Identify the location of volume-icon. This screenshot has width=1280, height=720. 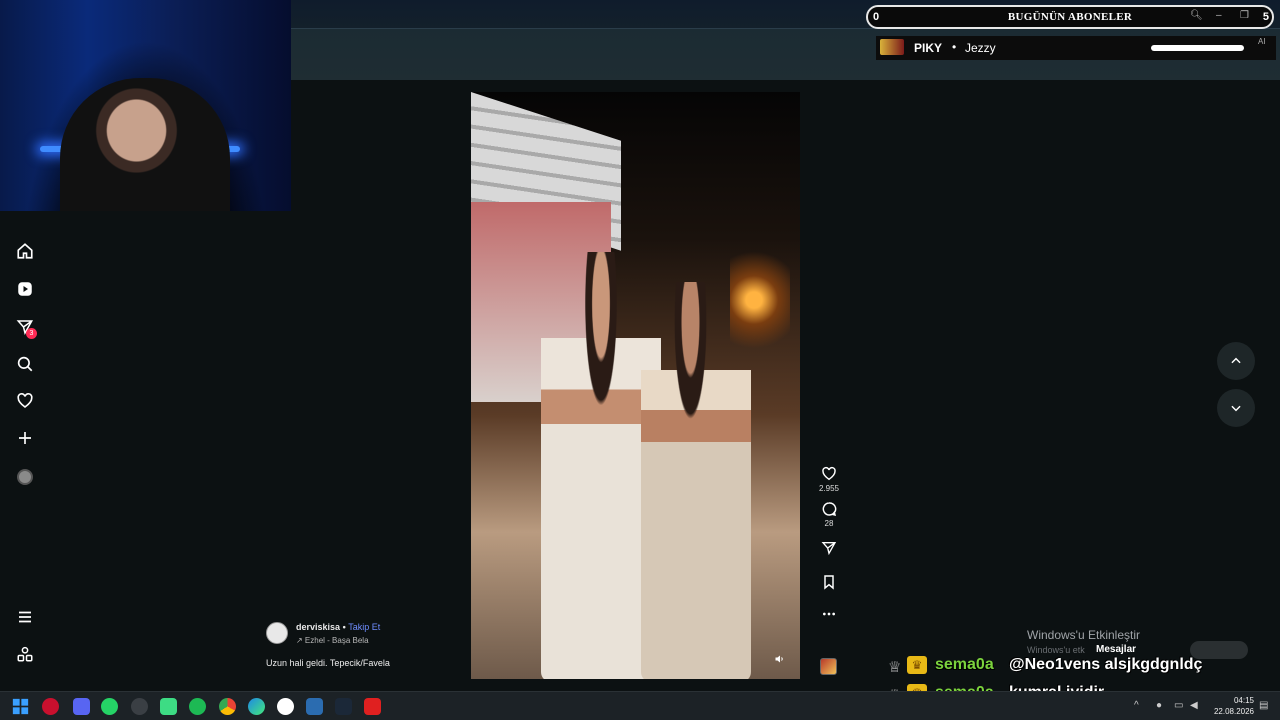
(780, 659).